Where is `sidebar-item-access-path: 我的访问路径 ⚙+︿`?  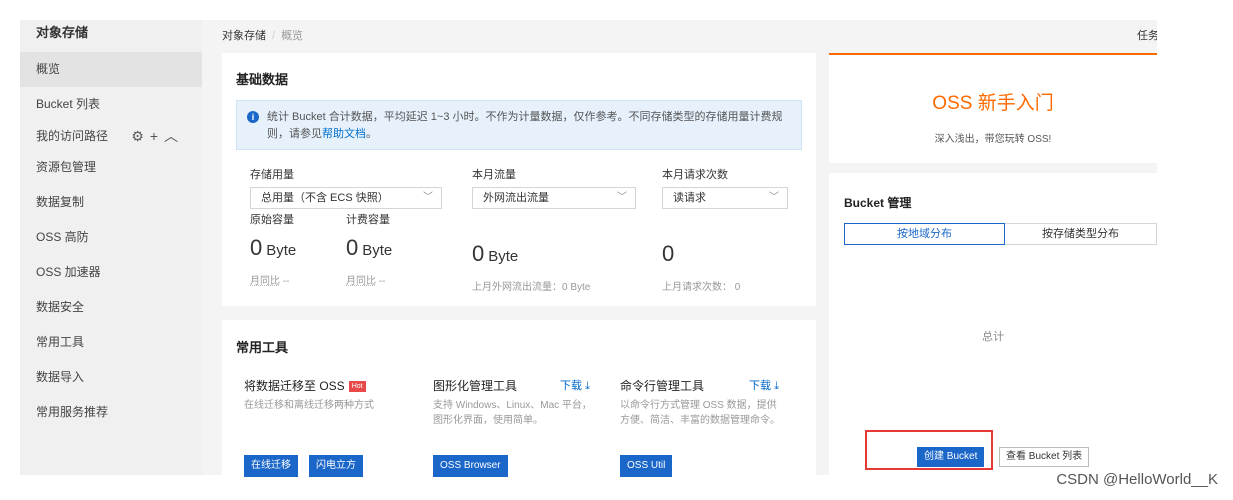
sidebar-item-access-path: 我的访问路径 ⚙+︿ is located at coordinates (111, 136).